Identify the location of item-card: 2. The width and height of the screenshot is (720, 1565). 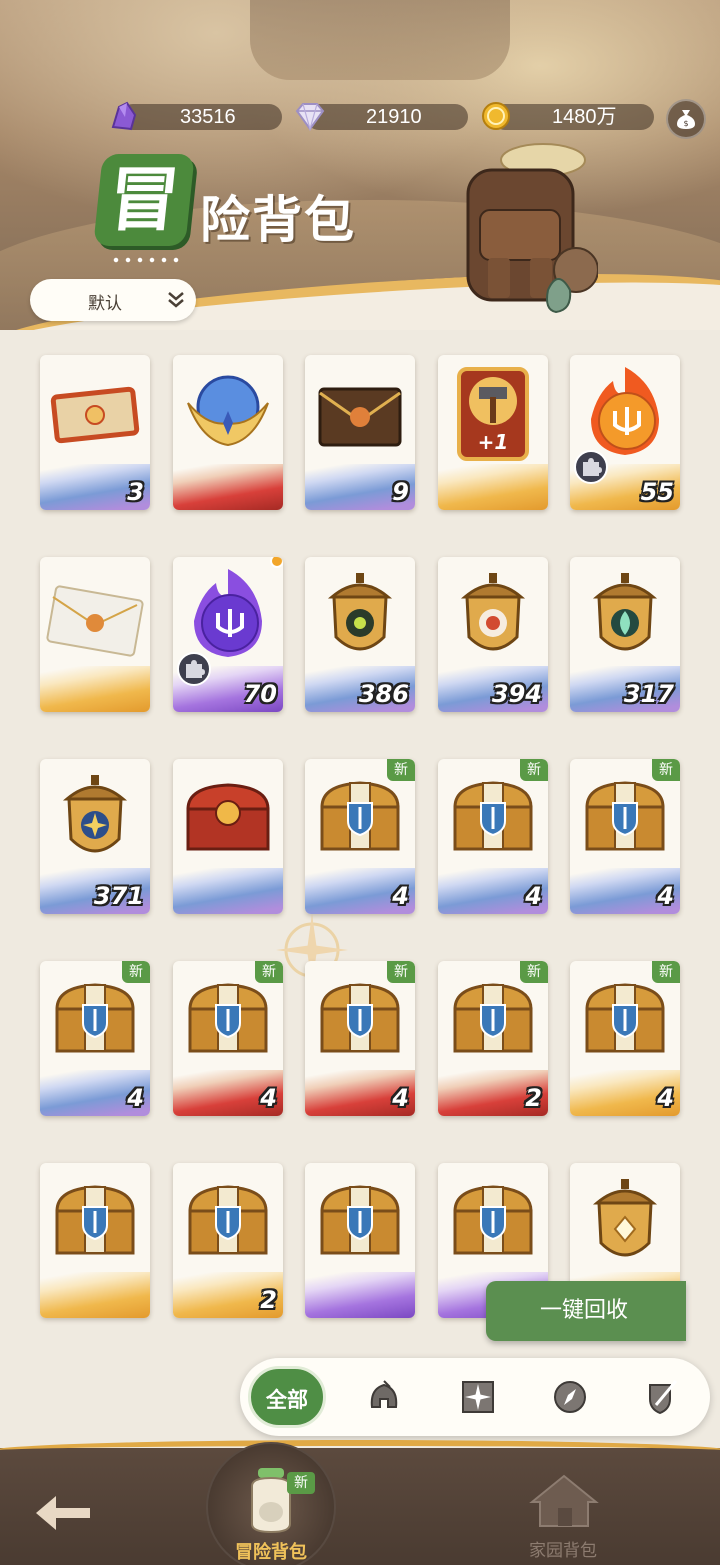
(228, 1240).